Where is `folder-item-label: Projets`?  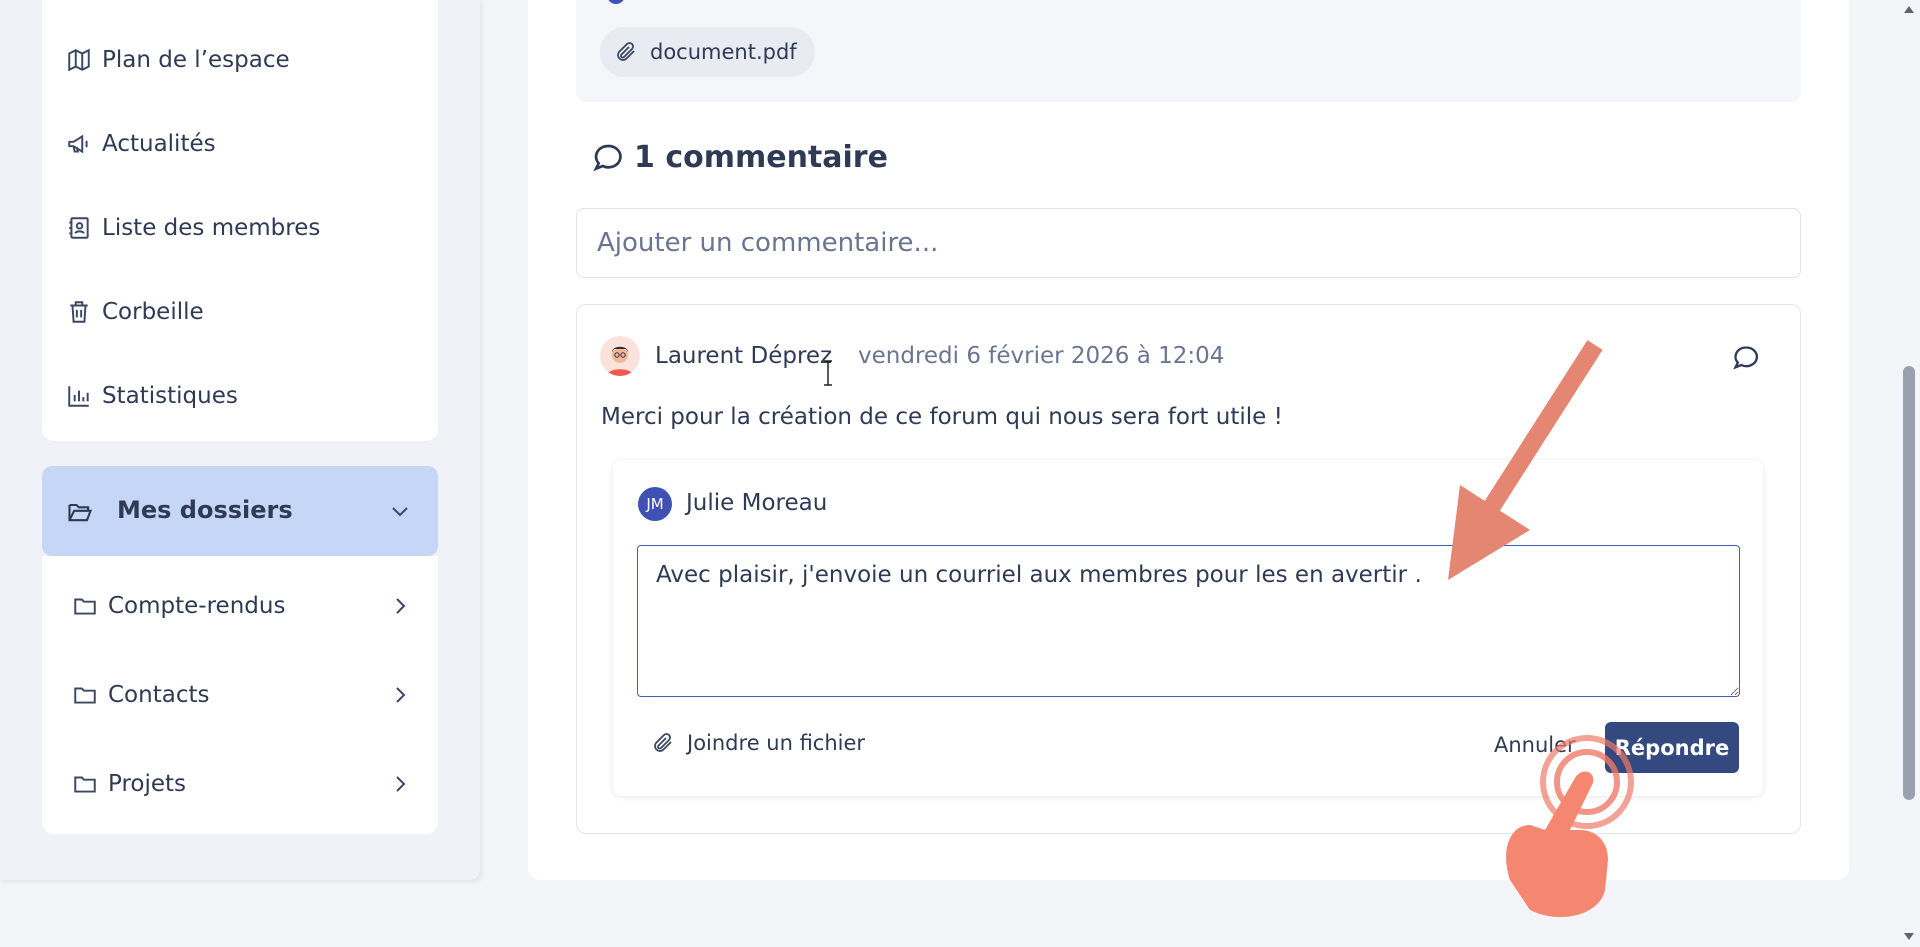 folder-item-label: Projets is located at coordinates (147, 784).